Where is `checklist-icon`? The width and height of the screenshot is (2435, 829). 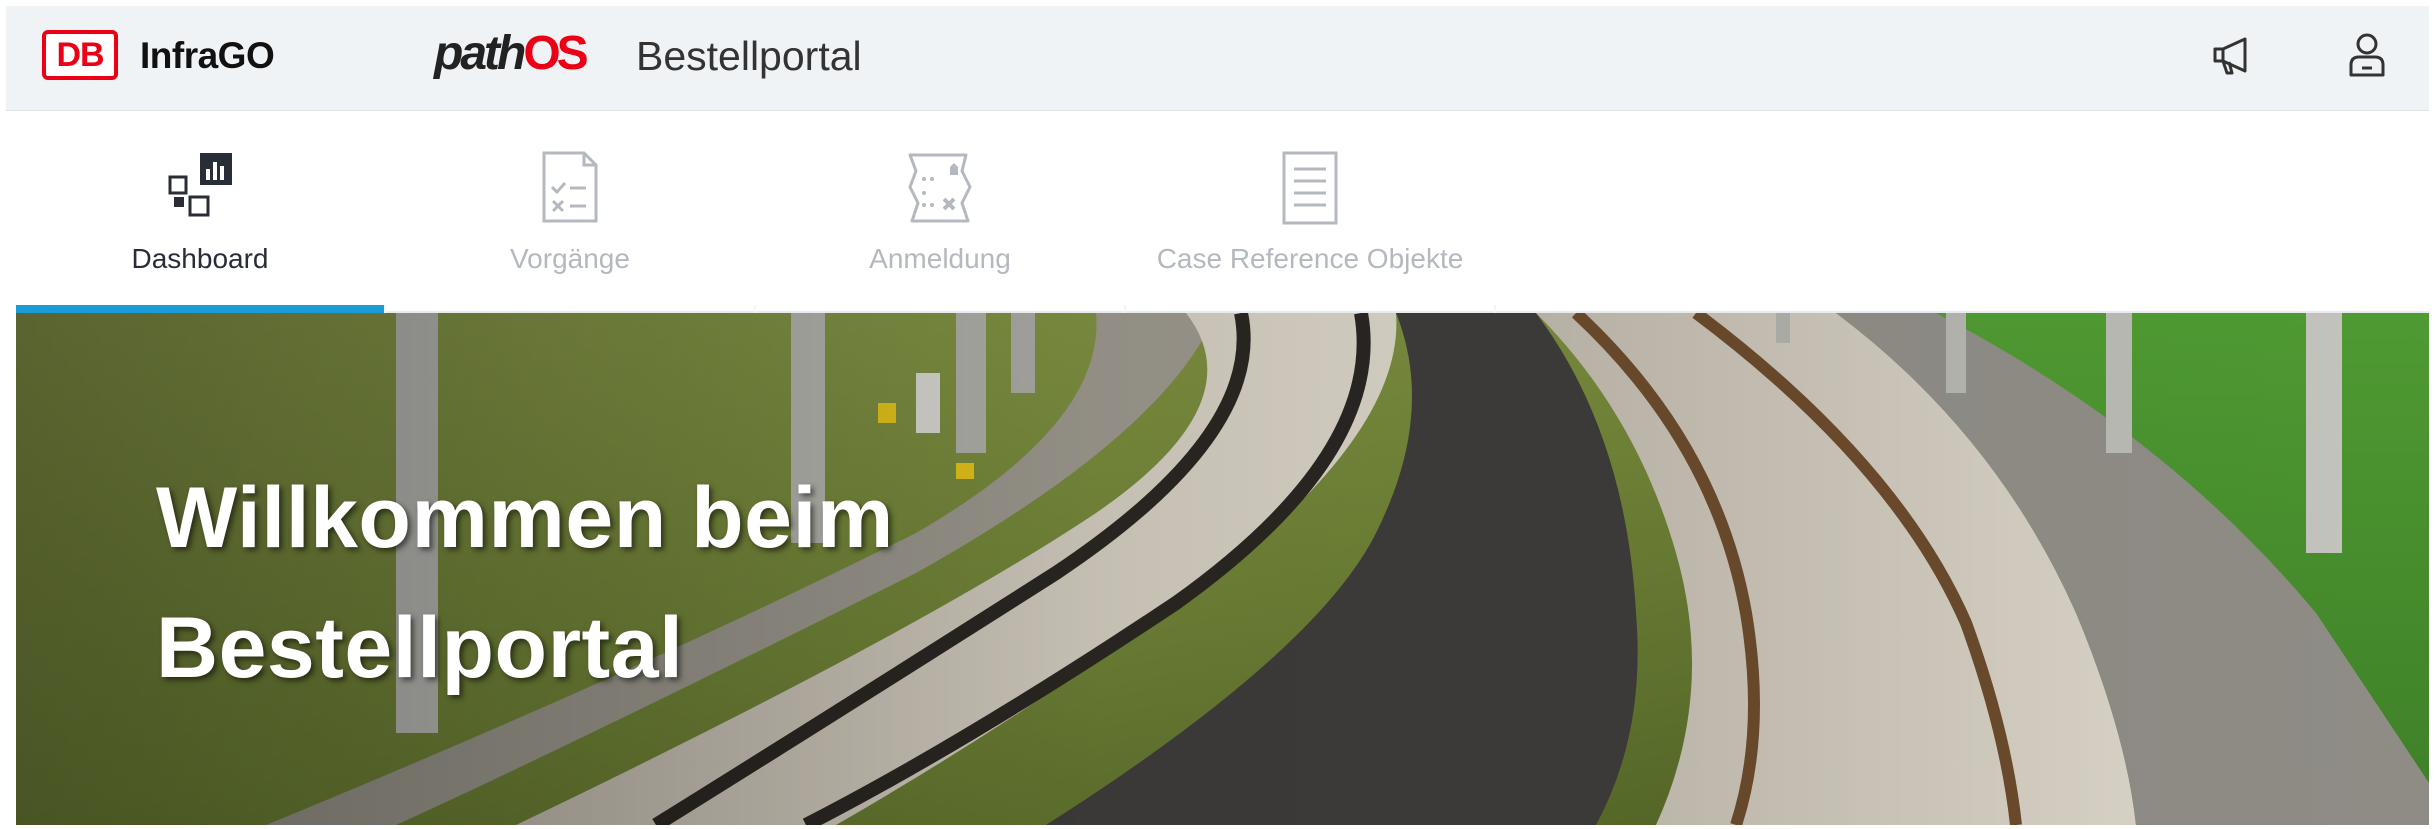 checklist-icon is located at coordinates (570, 187).